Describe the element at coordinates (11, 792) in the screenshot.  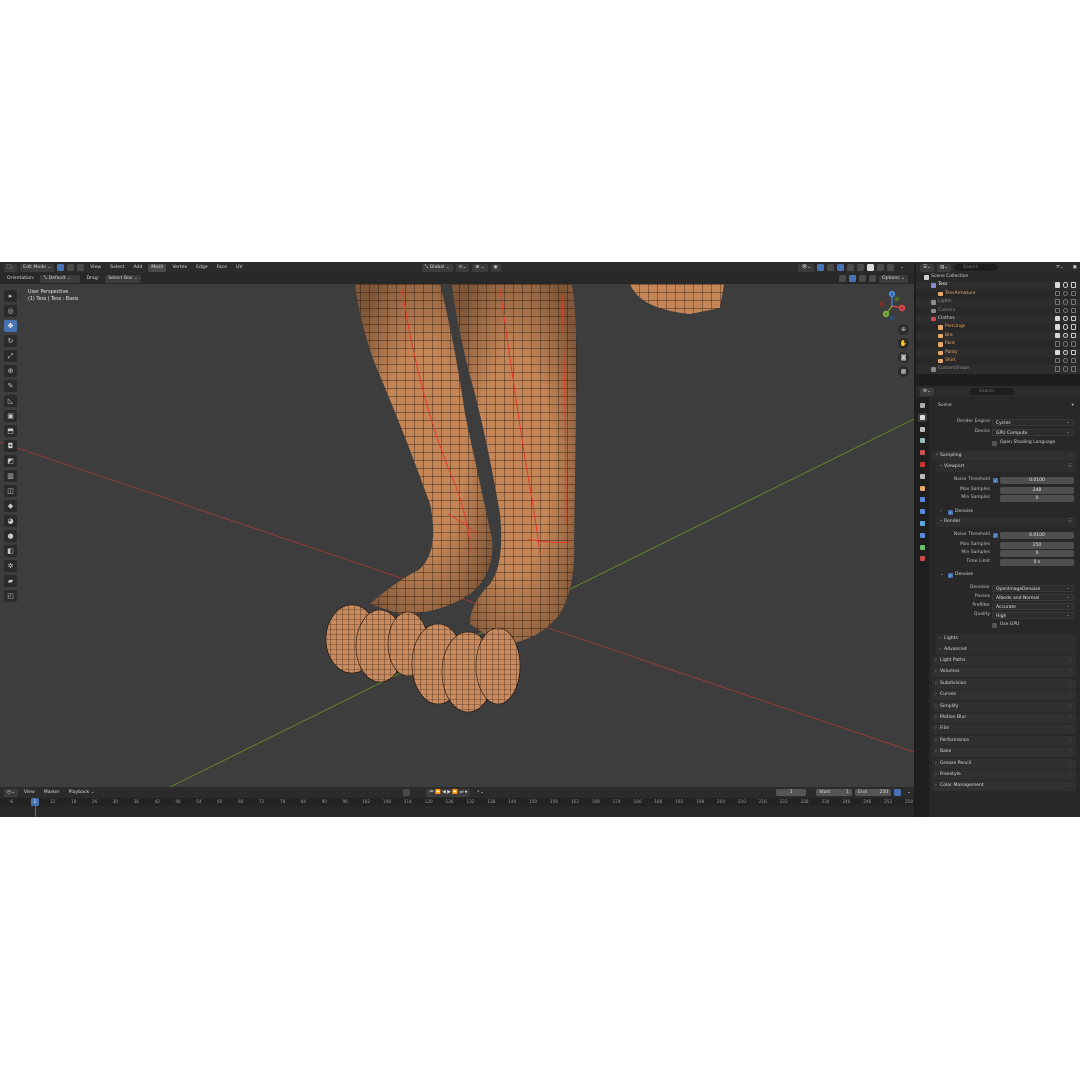
I see `timeline-editor-type-icon: ◷⌄` at that location.